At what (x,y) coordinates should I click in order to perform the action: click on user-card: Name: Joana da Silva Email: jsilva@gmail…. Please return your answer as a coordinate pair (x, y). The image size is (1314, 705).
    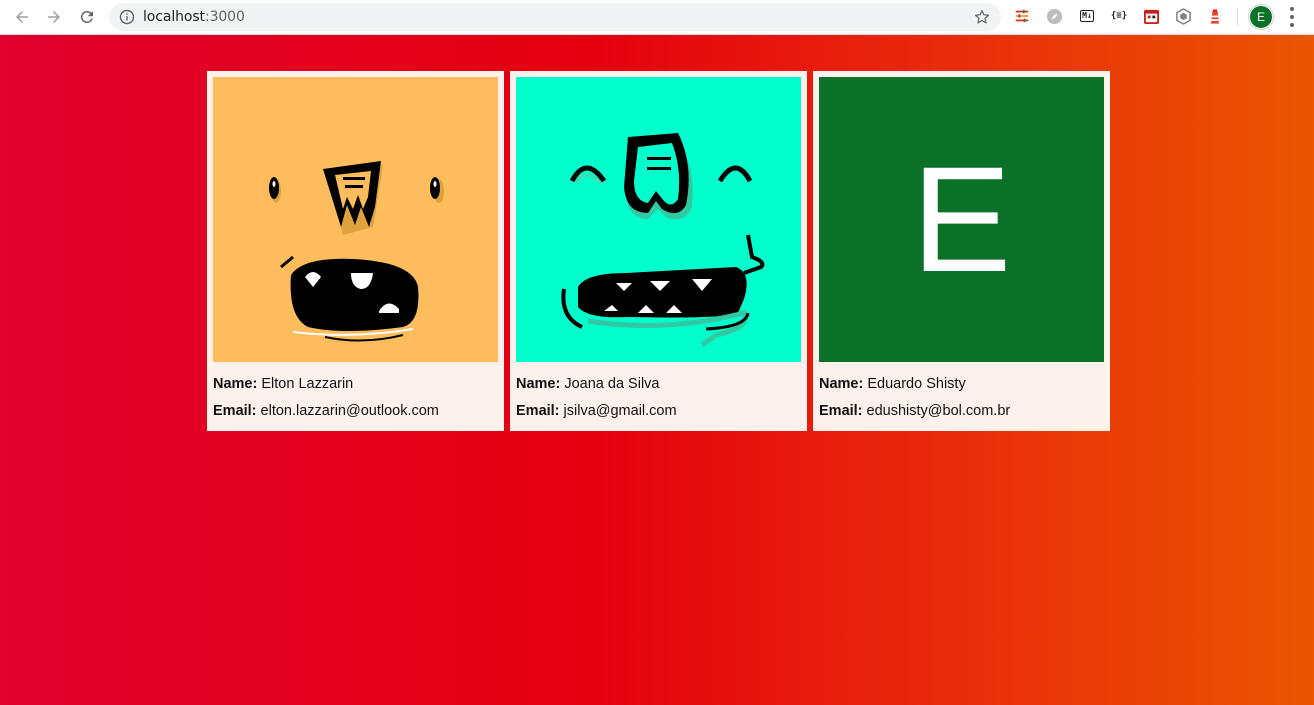
    Looking at the image, I should click on (658, 251).